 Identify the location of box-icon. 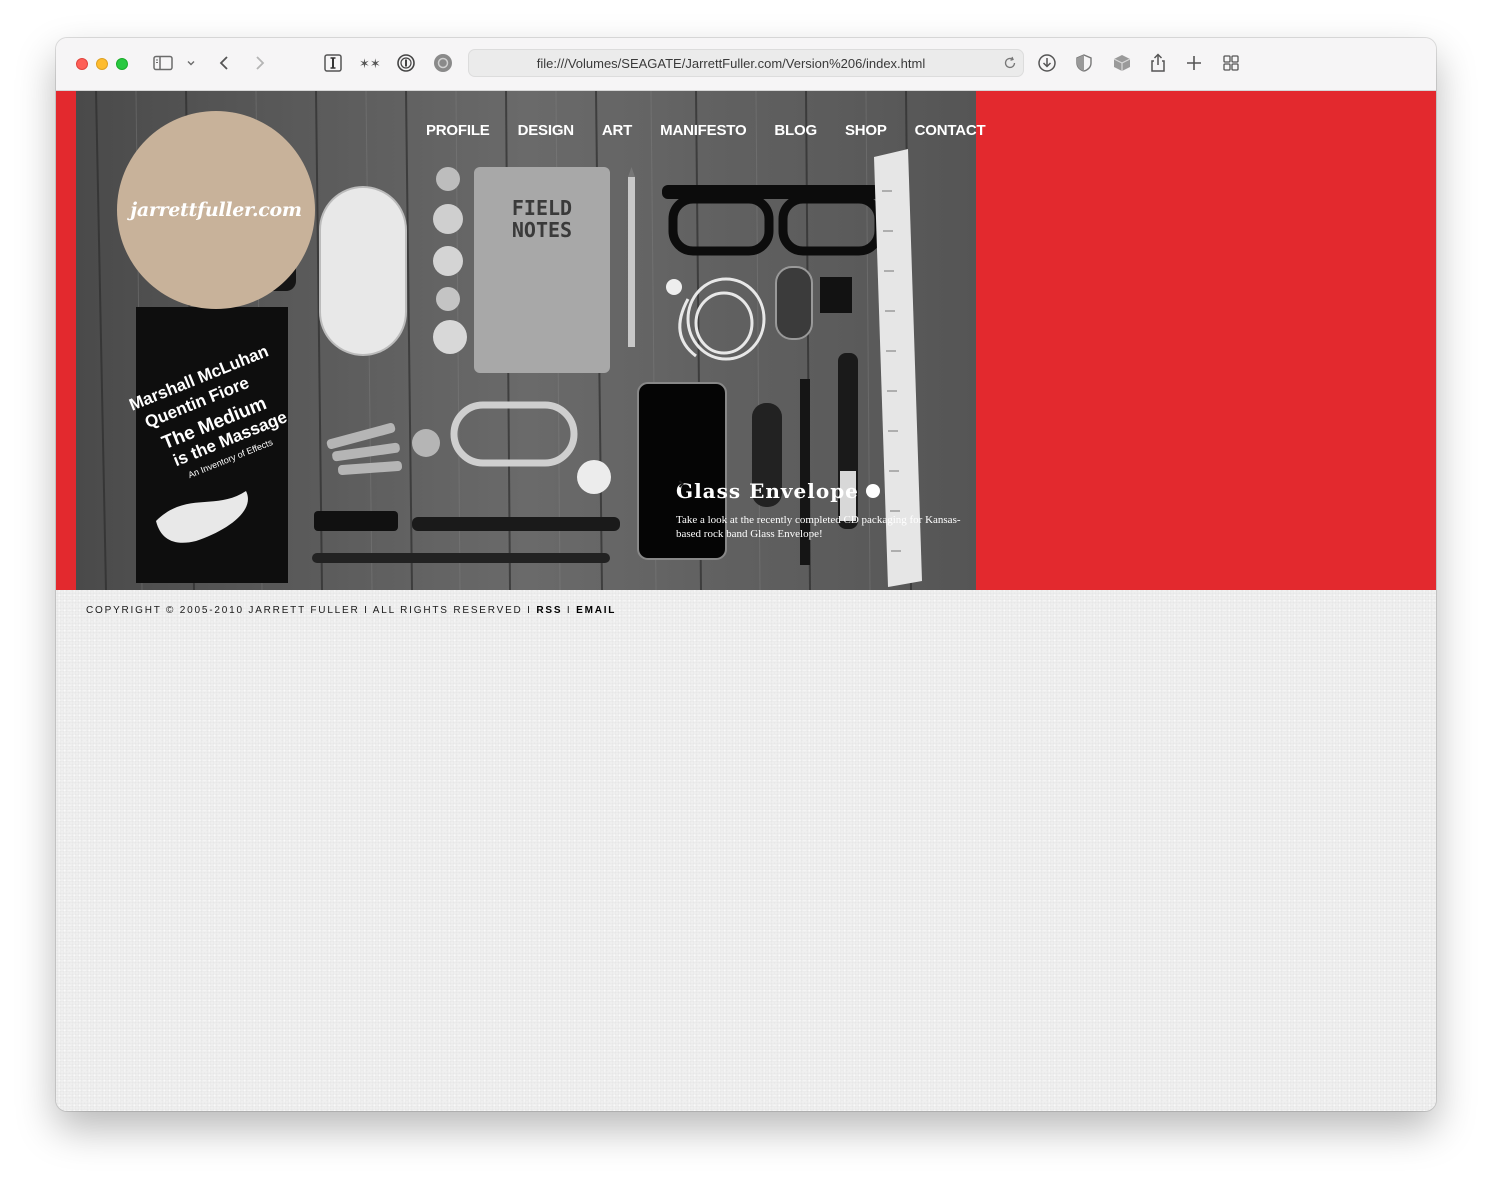
(1122, 63).